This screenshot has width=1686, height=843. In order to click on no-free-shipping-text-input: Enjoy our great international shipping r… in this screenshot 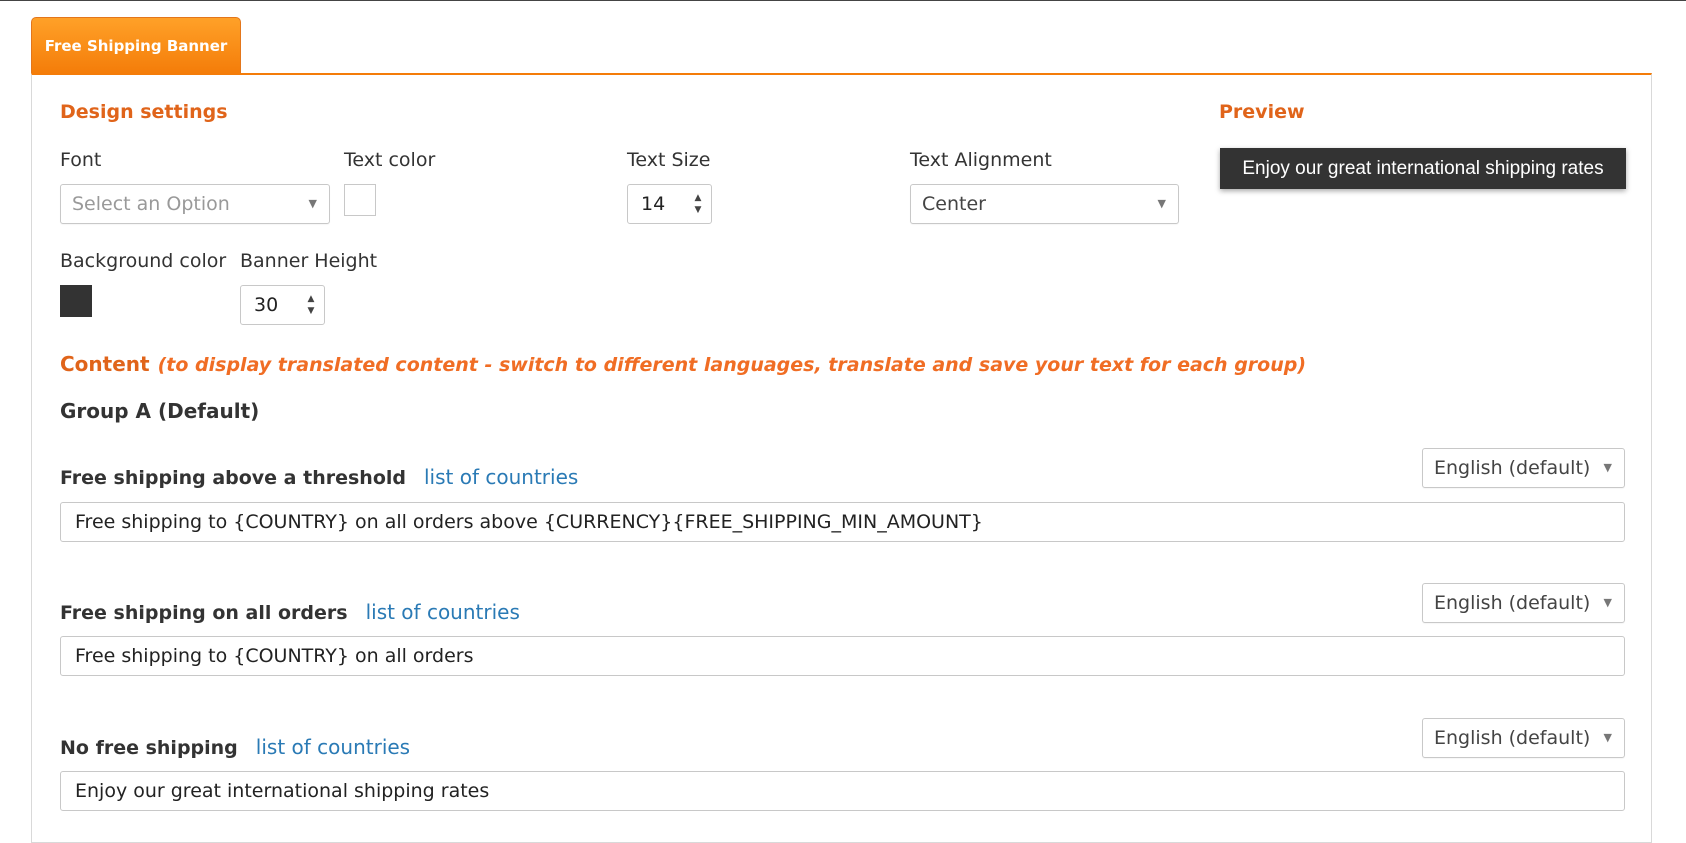, I will do `click(842, 791)`.